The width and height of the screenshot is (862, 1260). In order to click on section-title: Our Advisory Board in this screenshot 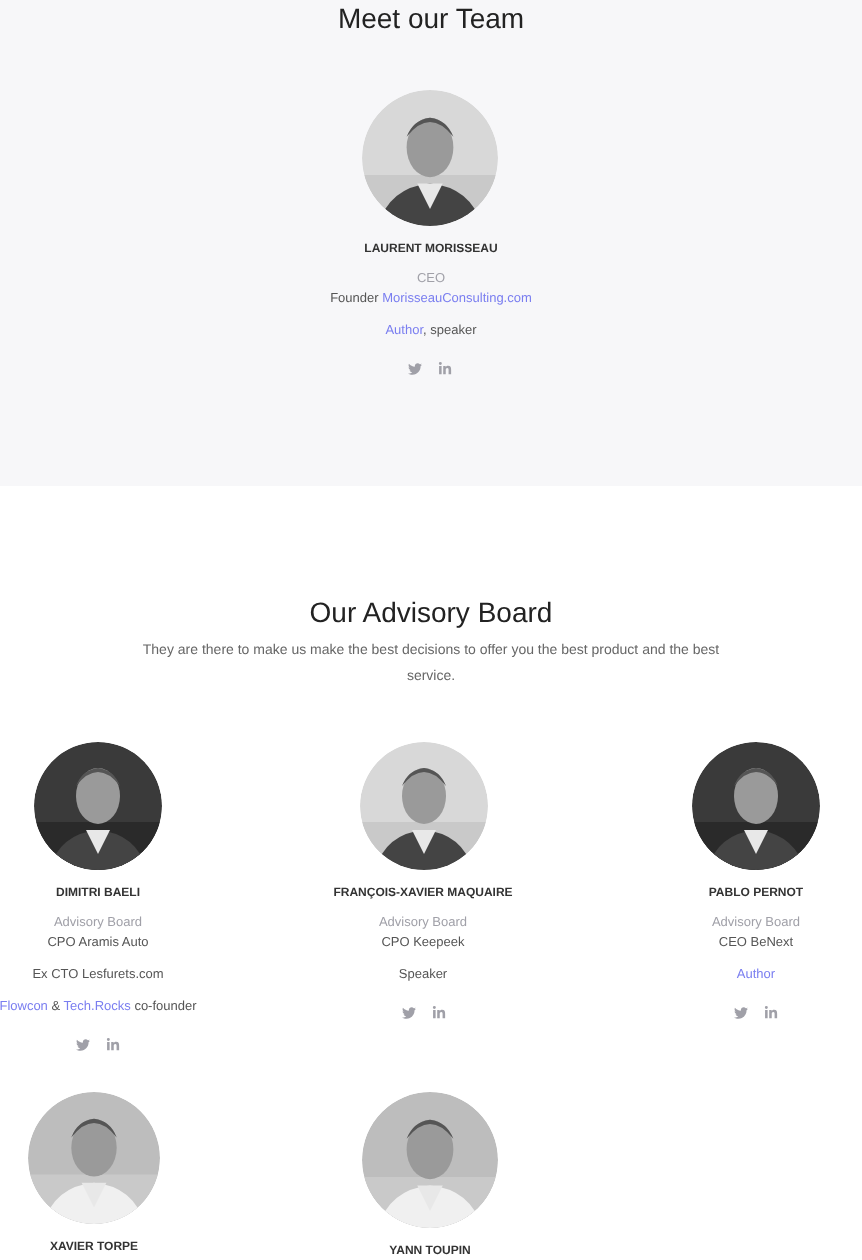, I will do `click(431, 612)`.